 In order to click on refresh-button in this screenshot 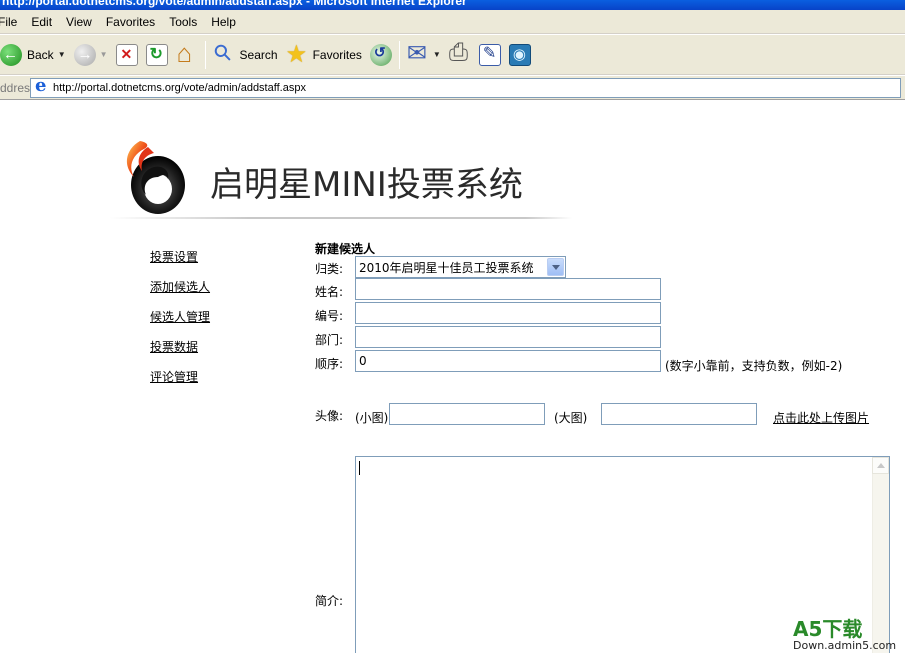, I will do `click(157, 55)`.